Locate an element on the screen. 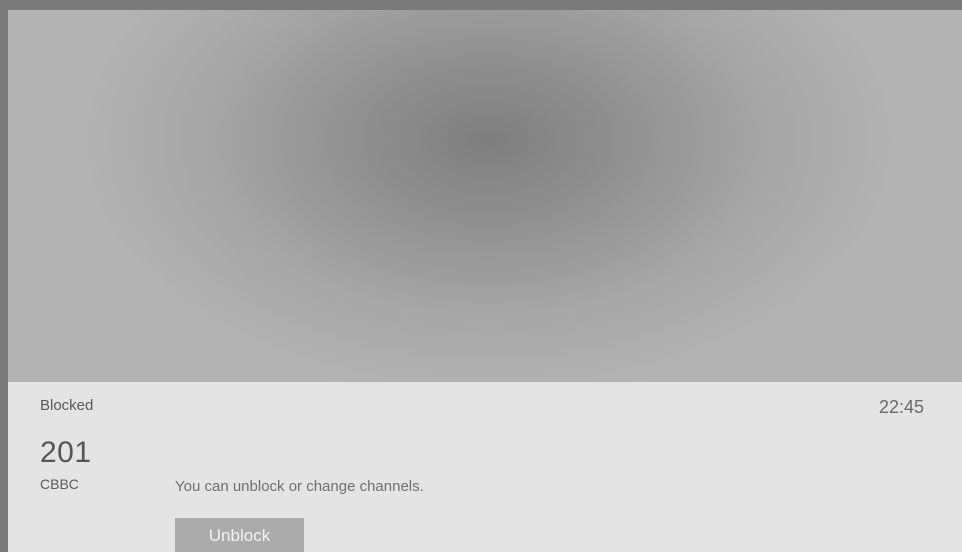 Image resolution: width=962 pixels, height=552 pixels. channel-name: CBBC is located at coordinates (59, 484).